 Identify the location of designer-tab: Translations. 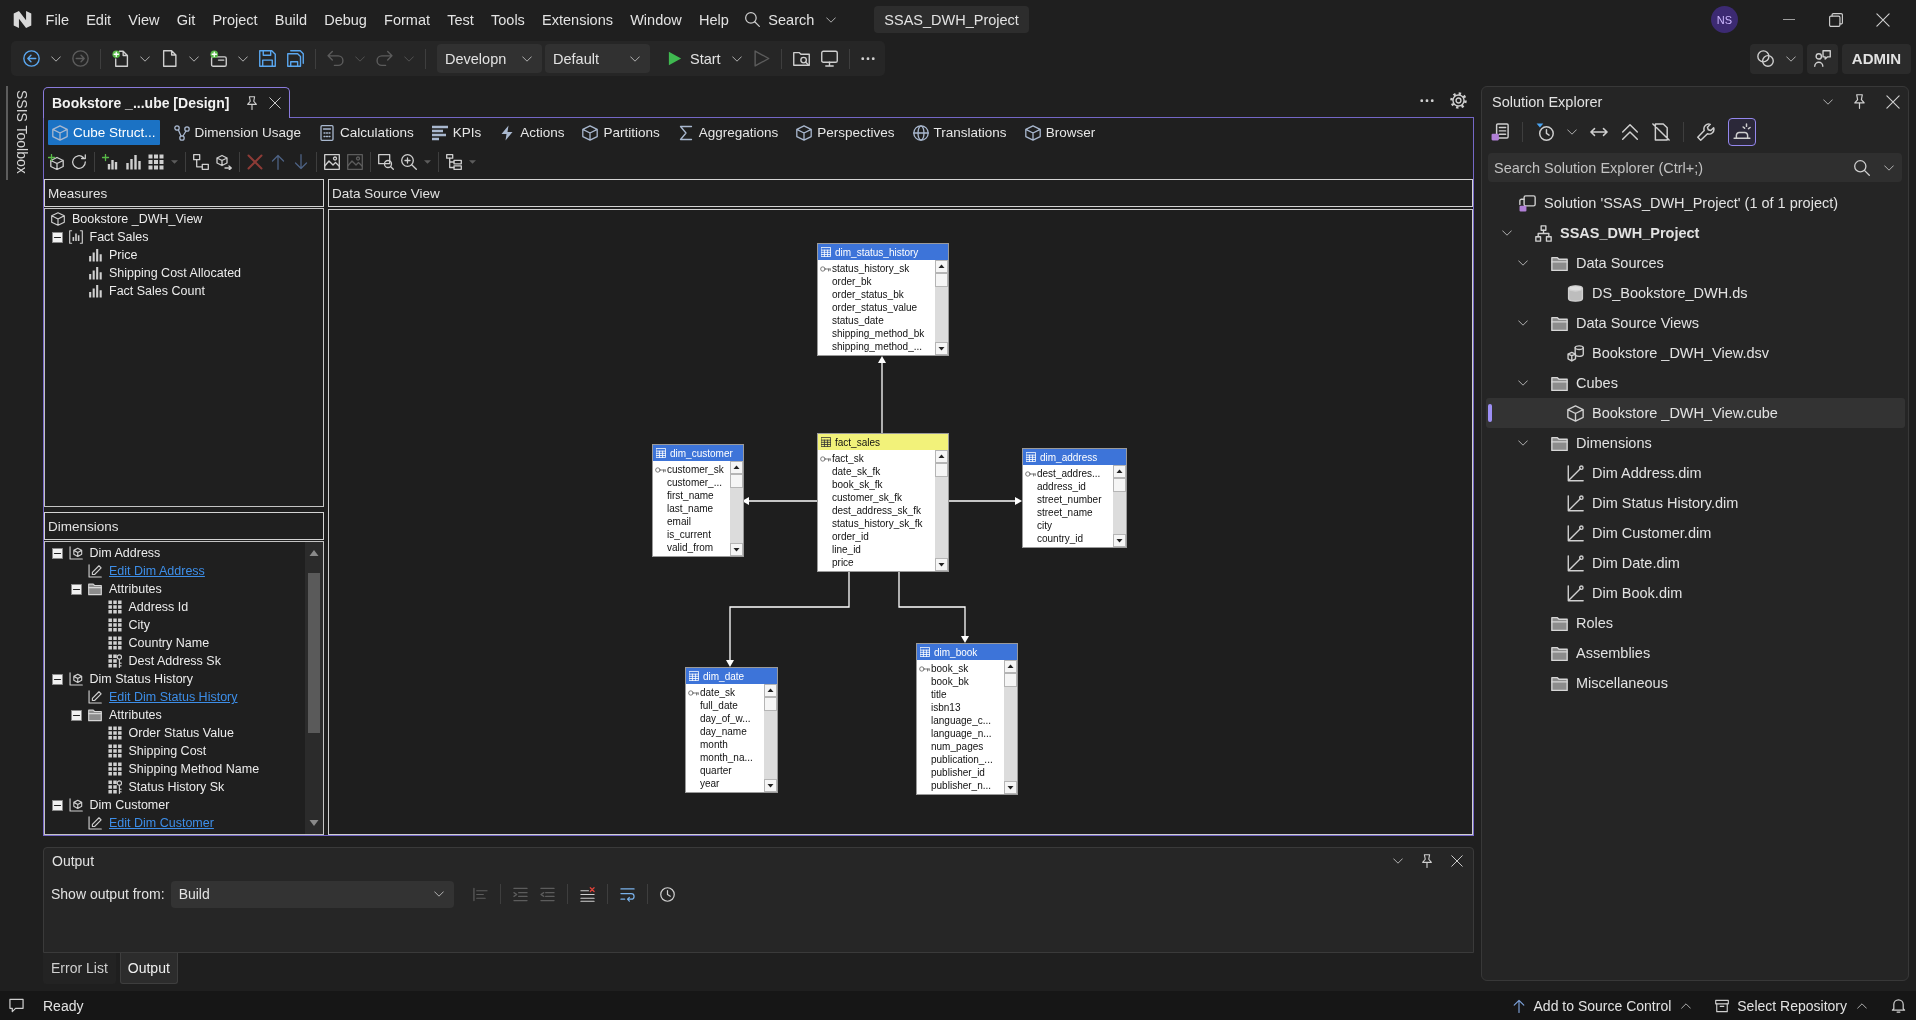
(959, 132).